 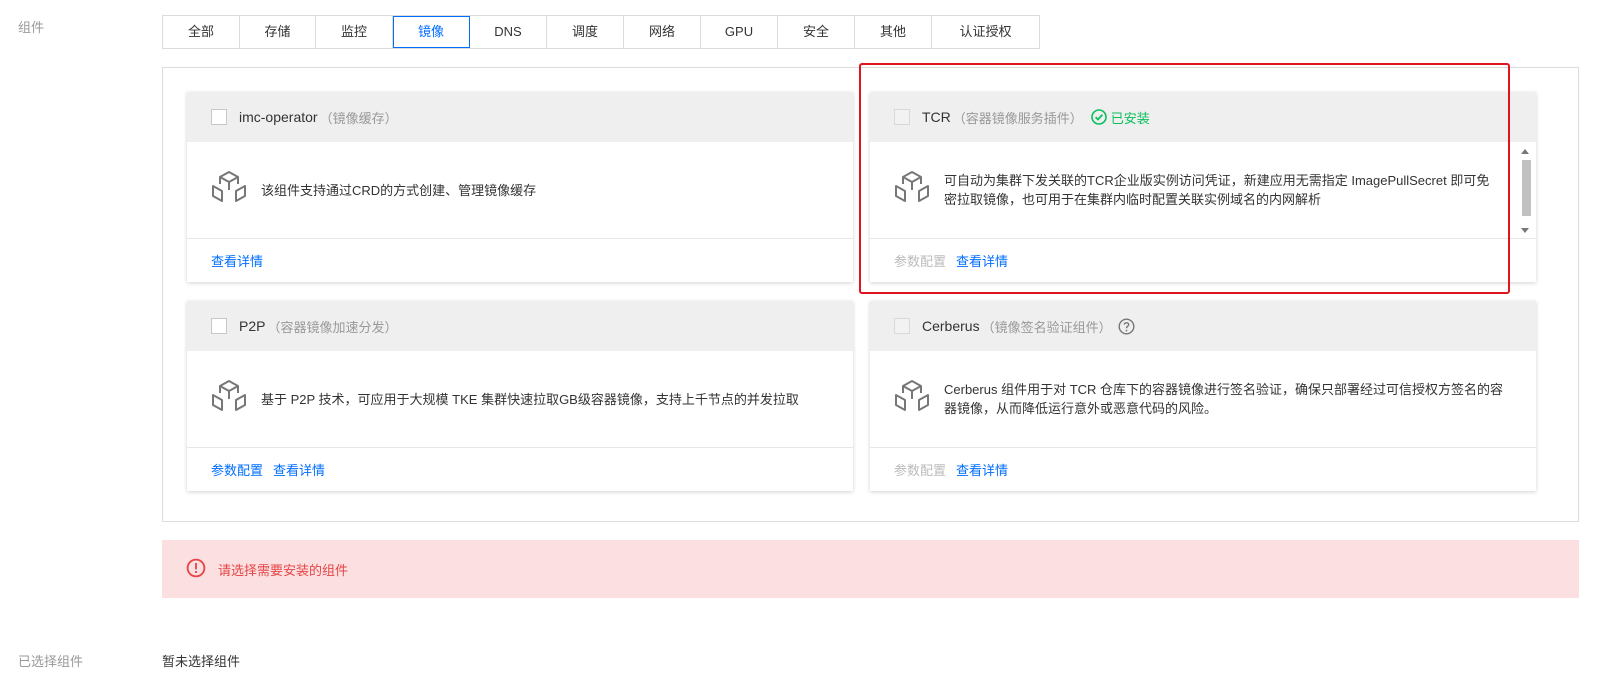 What do you see at coordinates (936, 117) in the screenshot?
I see `component-name: TCR` at bounding box center [936, 117].